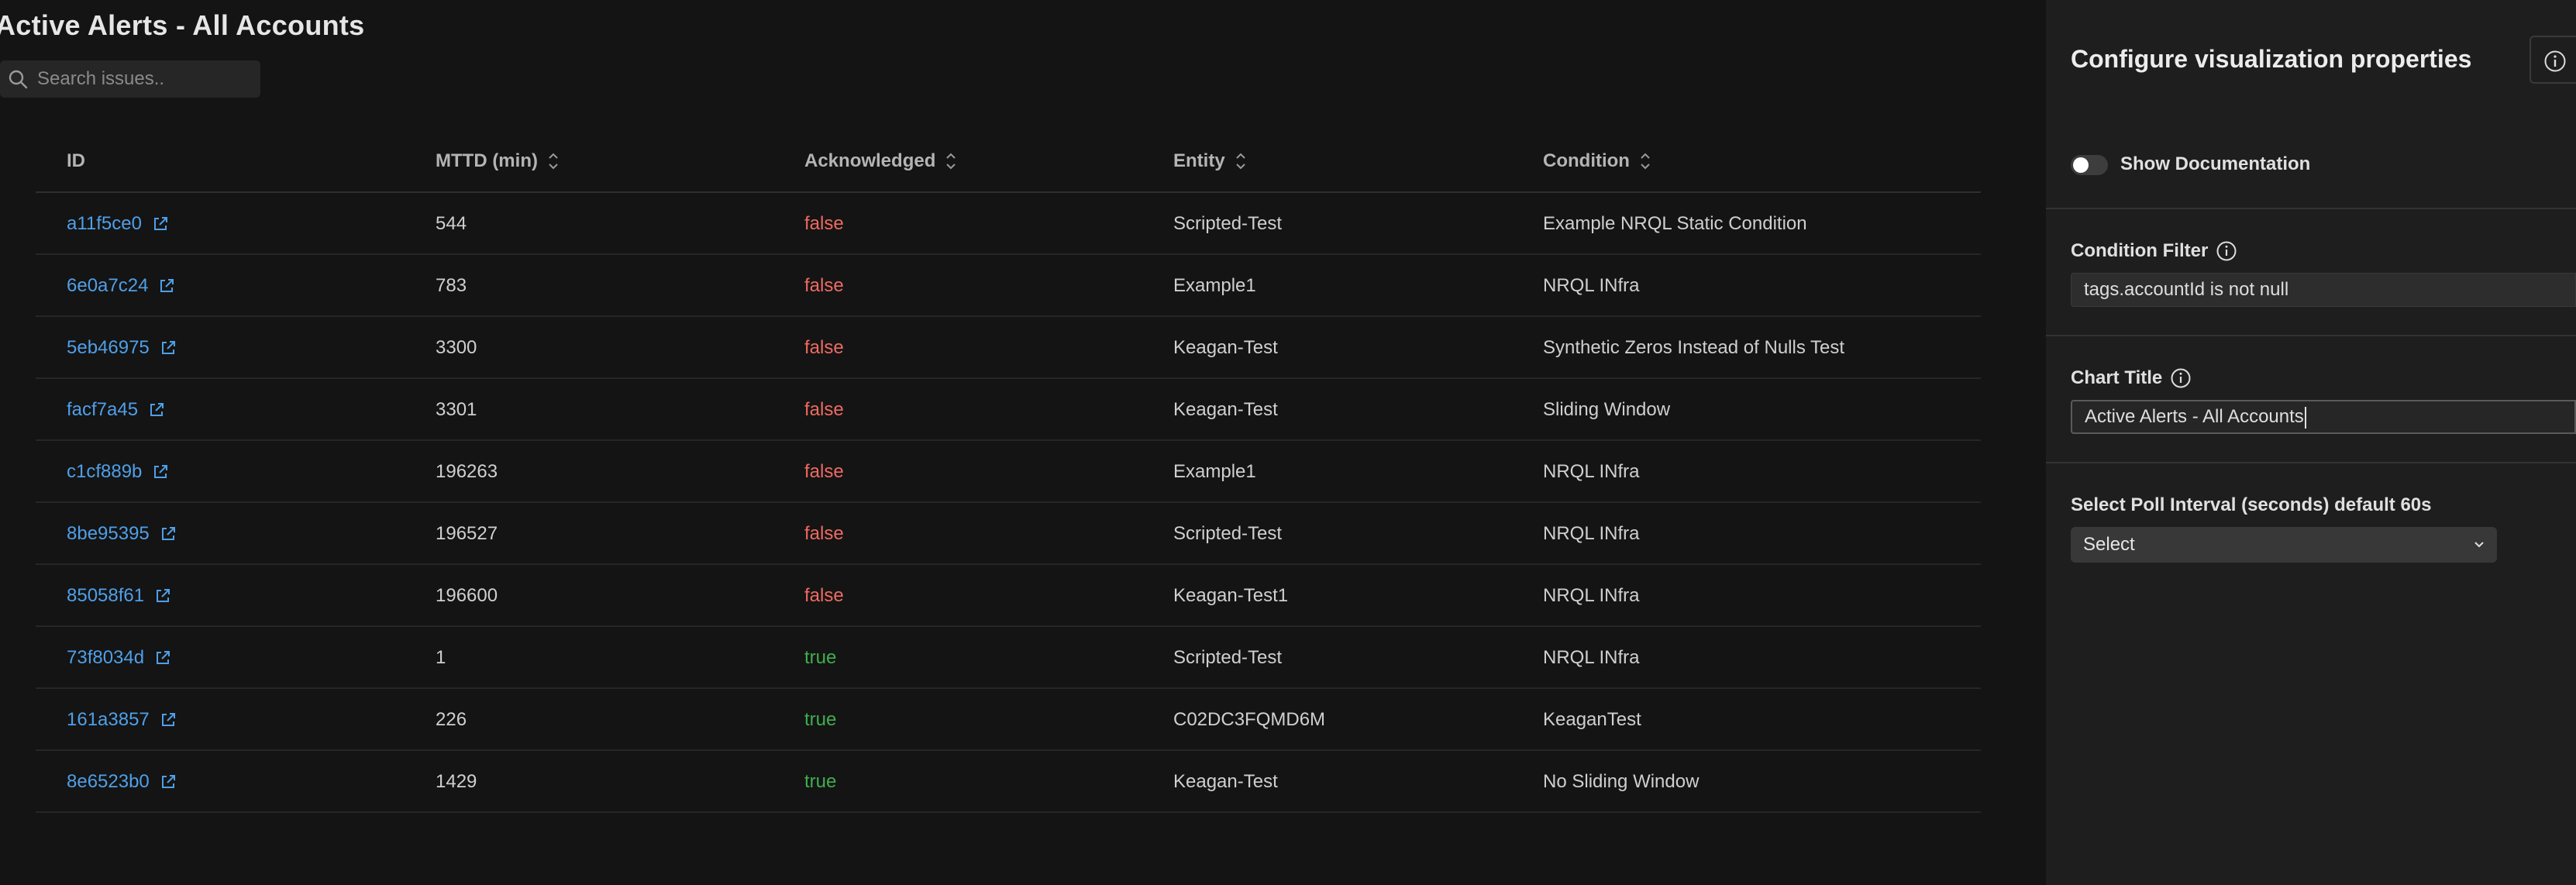  I want to click on cell-id: 8be95395, so click(122, 534).